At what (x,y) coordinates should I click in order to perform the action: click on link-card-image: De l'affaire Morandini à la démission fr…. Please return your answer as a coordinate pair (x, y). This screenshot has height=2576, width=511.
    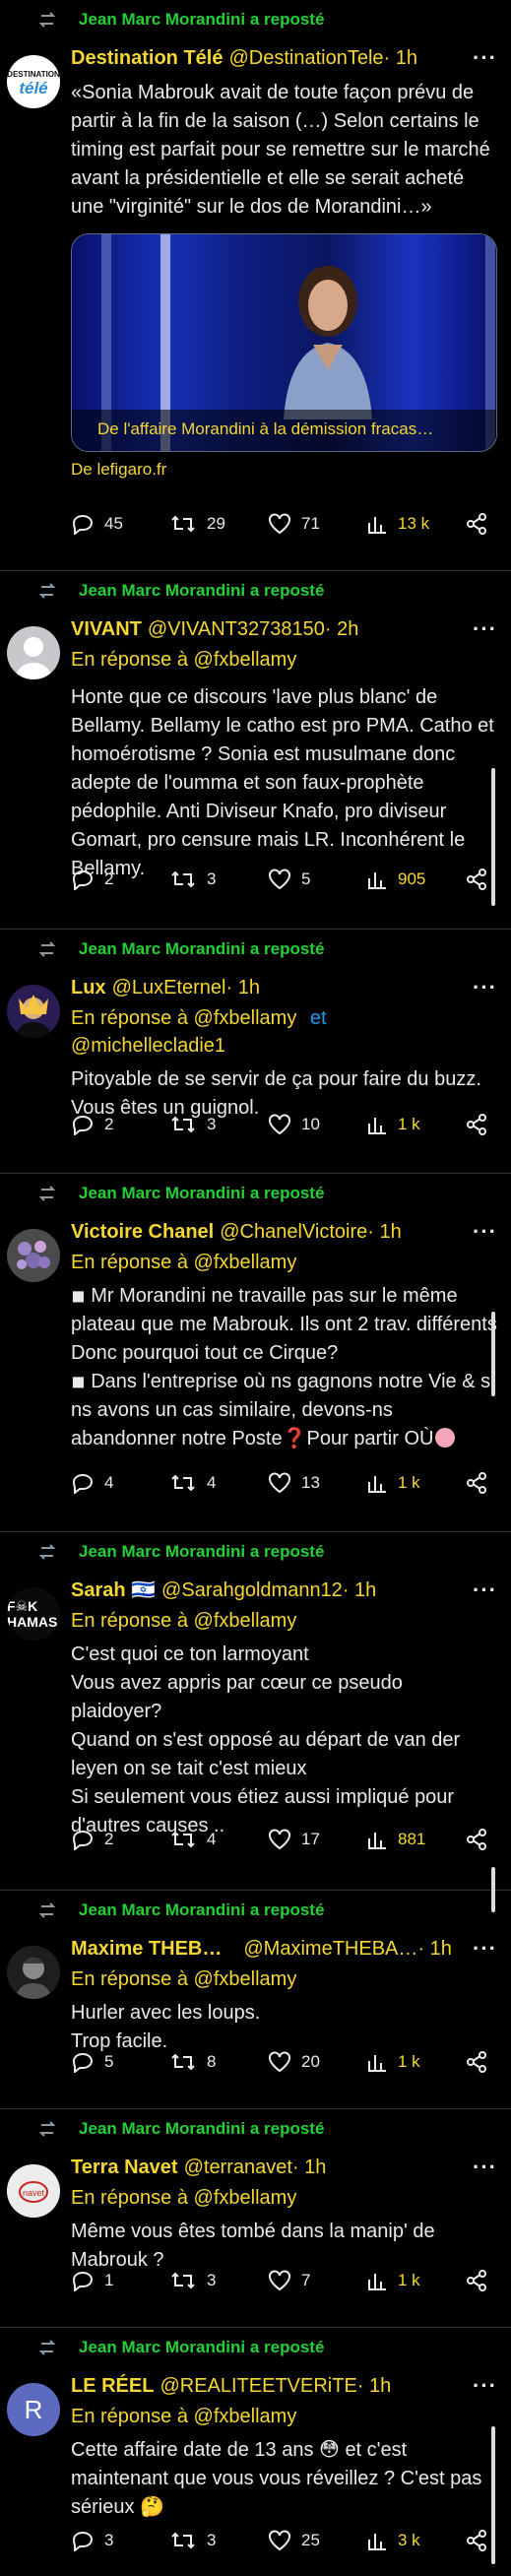
    Looking at the image, I should click on (284, 342).